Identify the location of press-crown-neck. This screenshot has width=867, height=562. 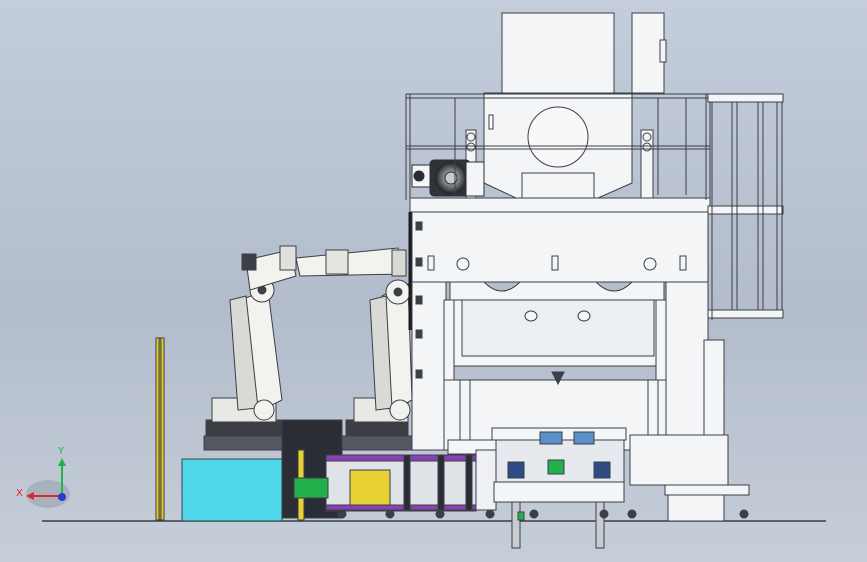
(558, 185).